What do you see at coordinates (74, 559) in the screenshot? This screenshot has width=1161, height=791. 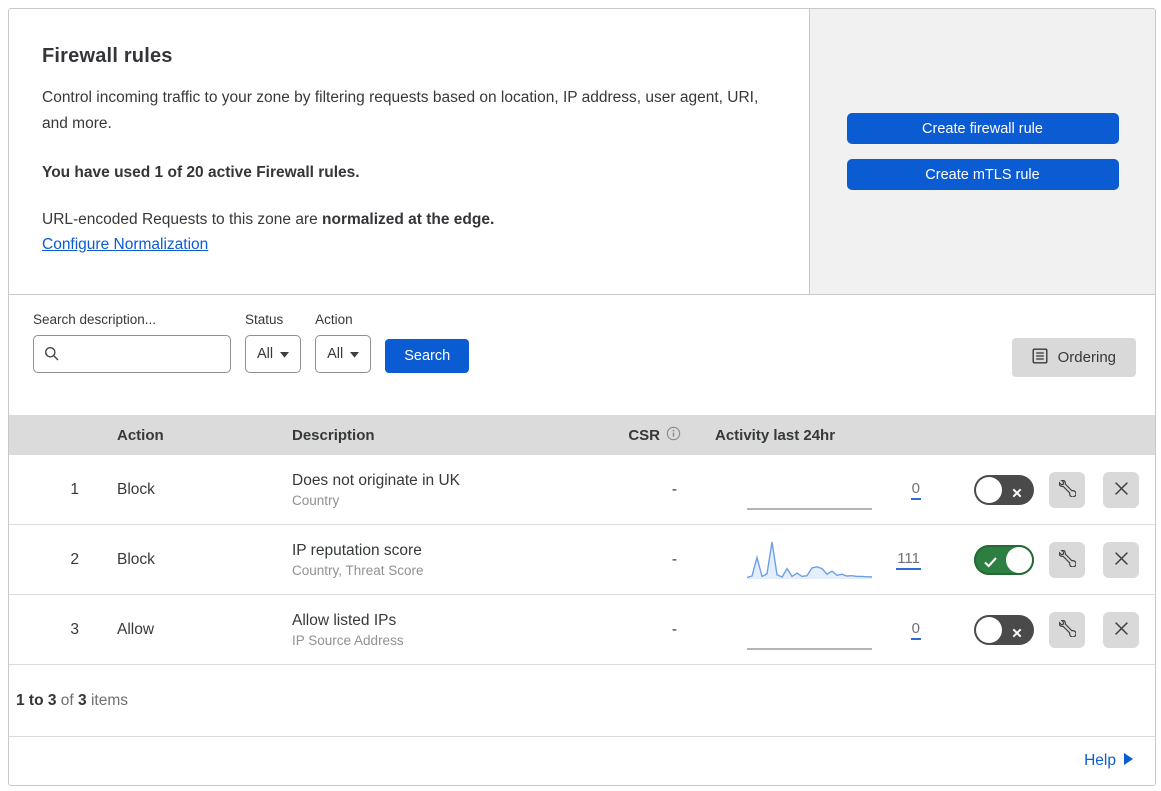 I see `rule-number: 2` at bounding box center [74, 559].